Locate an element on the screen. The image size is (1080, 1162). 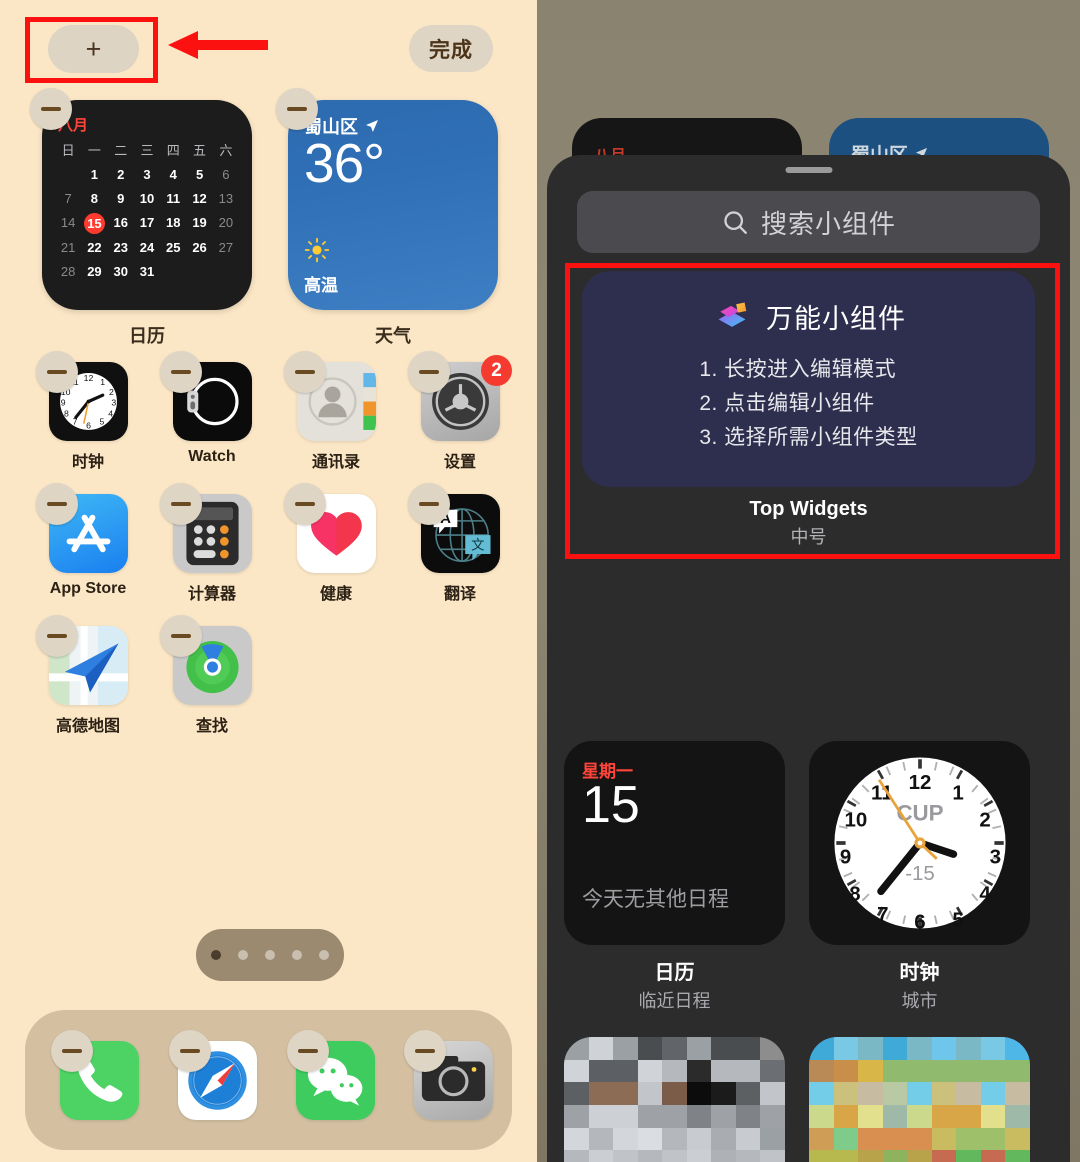
weather-widget-card: 蜀山区 36° 高温 is located at coordinates (393, 205).